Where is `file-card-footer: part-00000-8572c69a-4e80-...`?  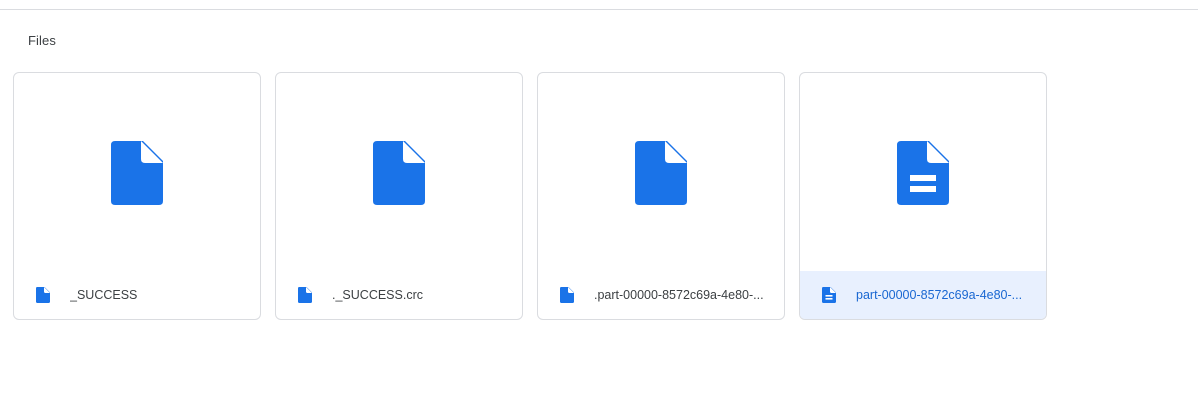 file-card-footer: part-00000-8572c69a-4e80-... is located at coordinates (923, 295).